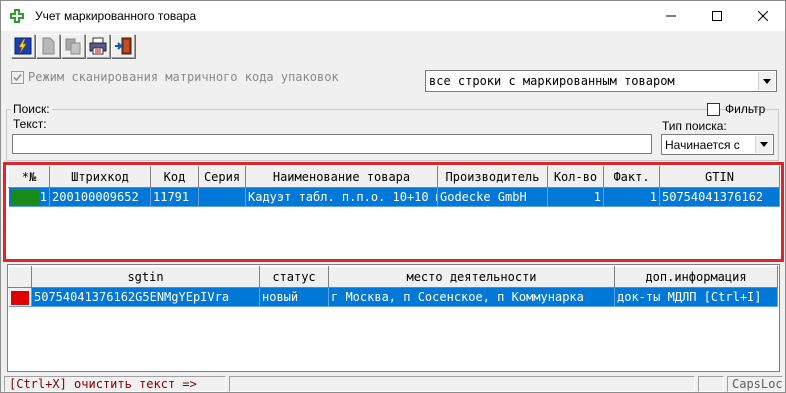 The width and height of the screenshot is (786, 393). I want to click on copy-button, so click(73, 46).